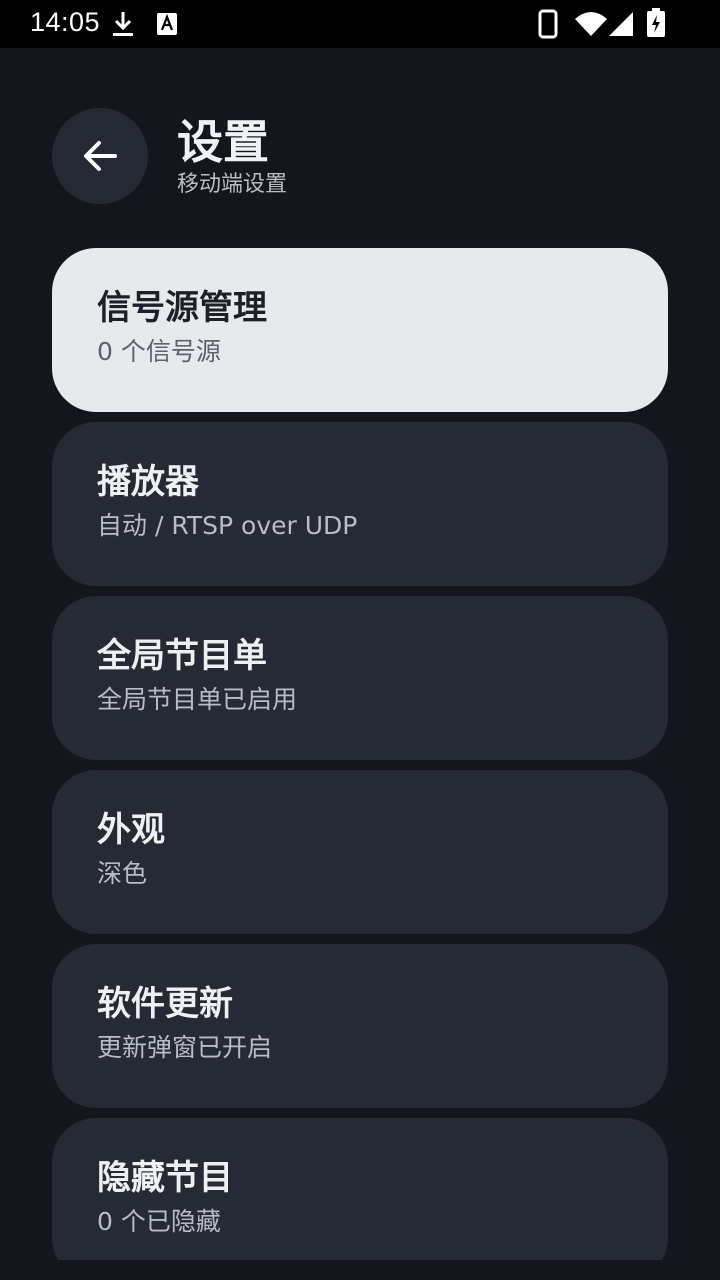 The height and width of the screenshot is (1280, 720). I want to click on settings-item-hidden-channels: 隐藏节目 0 个已隐藏, so click(360, 1189).